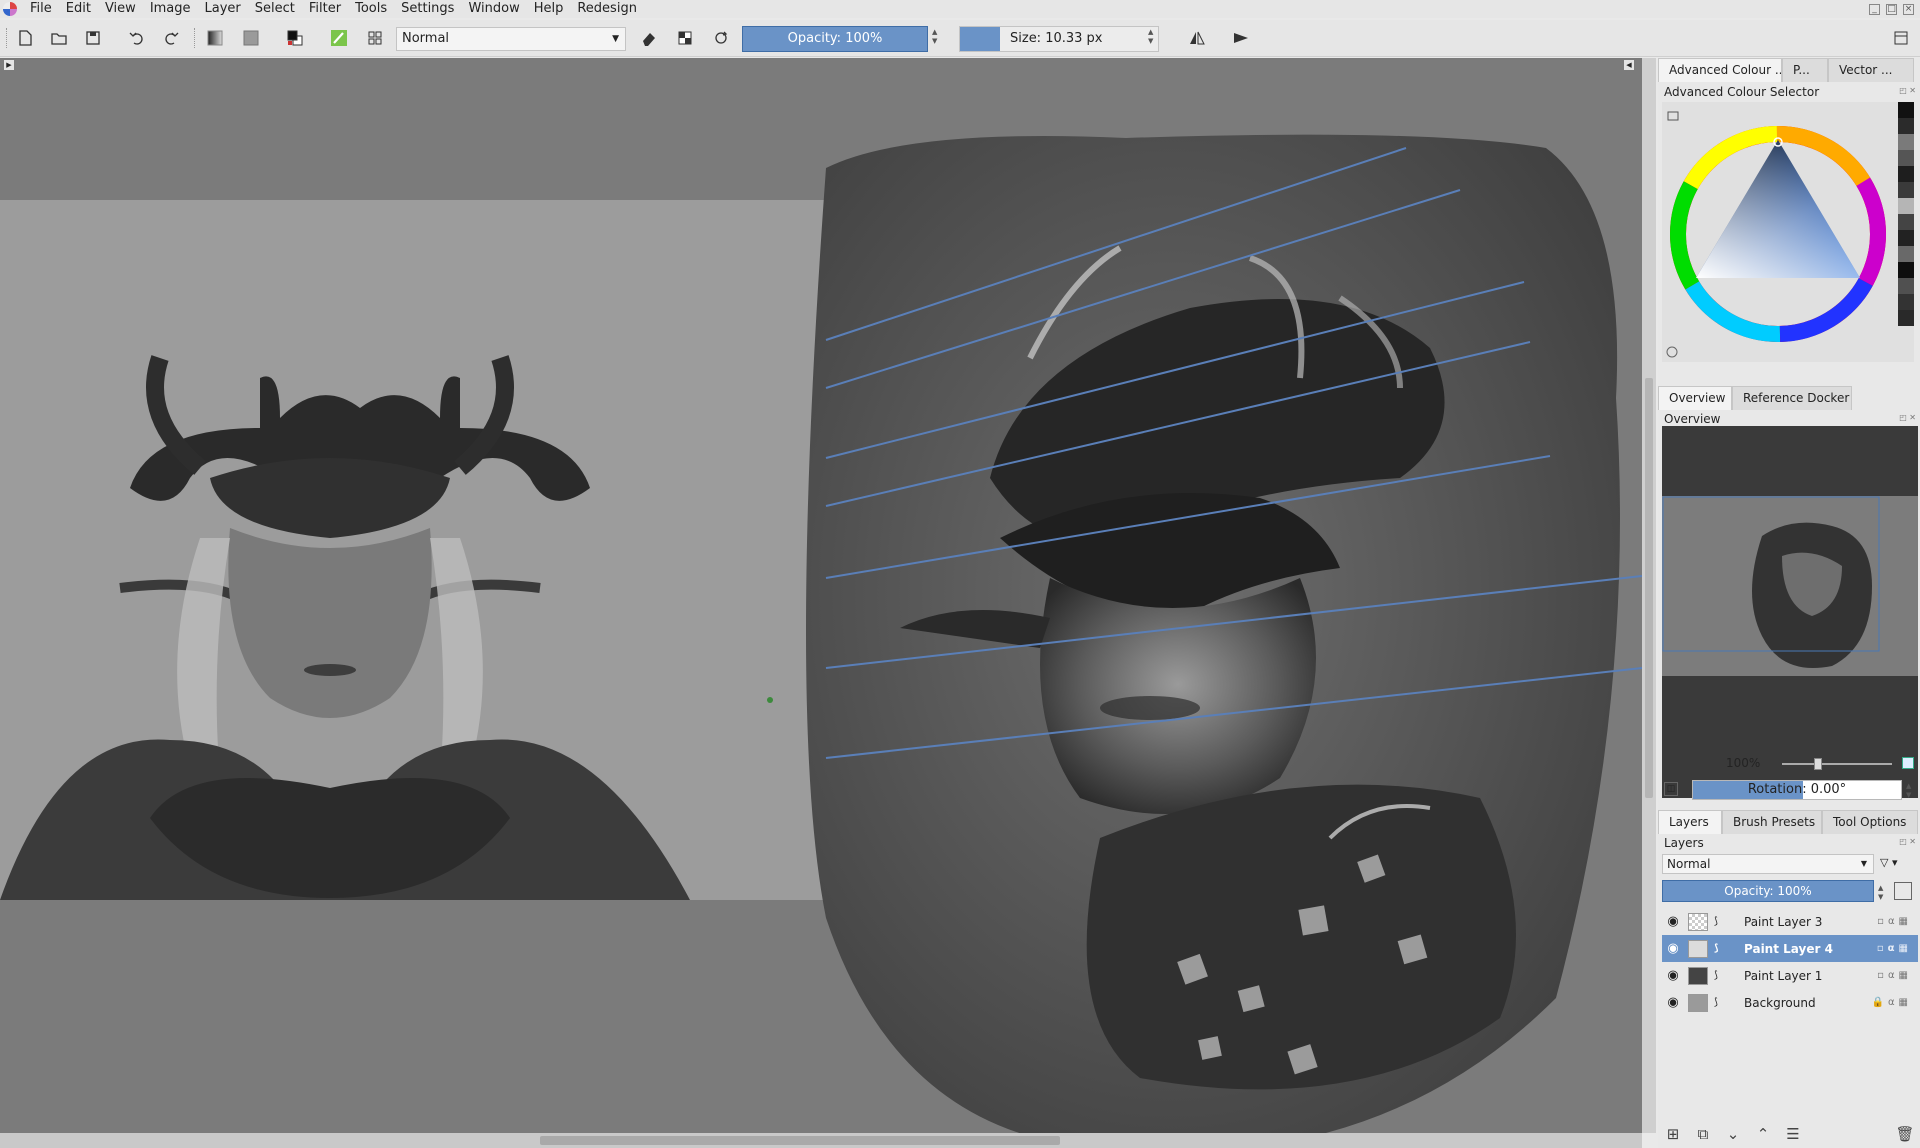  I want to click on vertical-scrollbar, so click(1649, 595).